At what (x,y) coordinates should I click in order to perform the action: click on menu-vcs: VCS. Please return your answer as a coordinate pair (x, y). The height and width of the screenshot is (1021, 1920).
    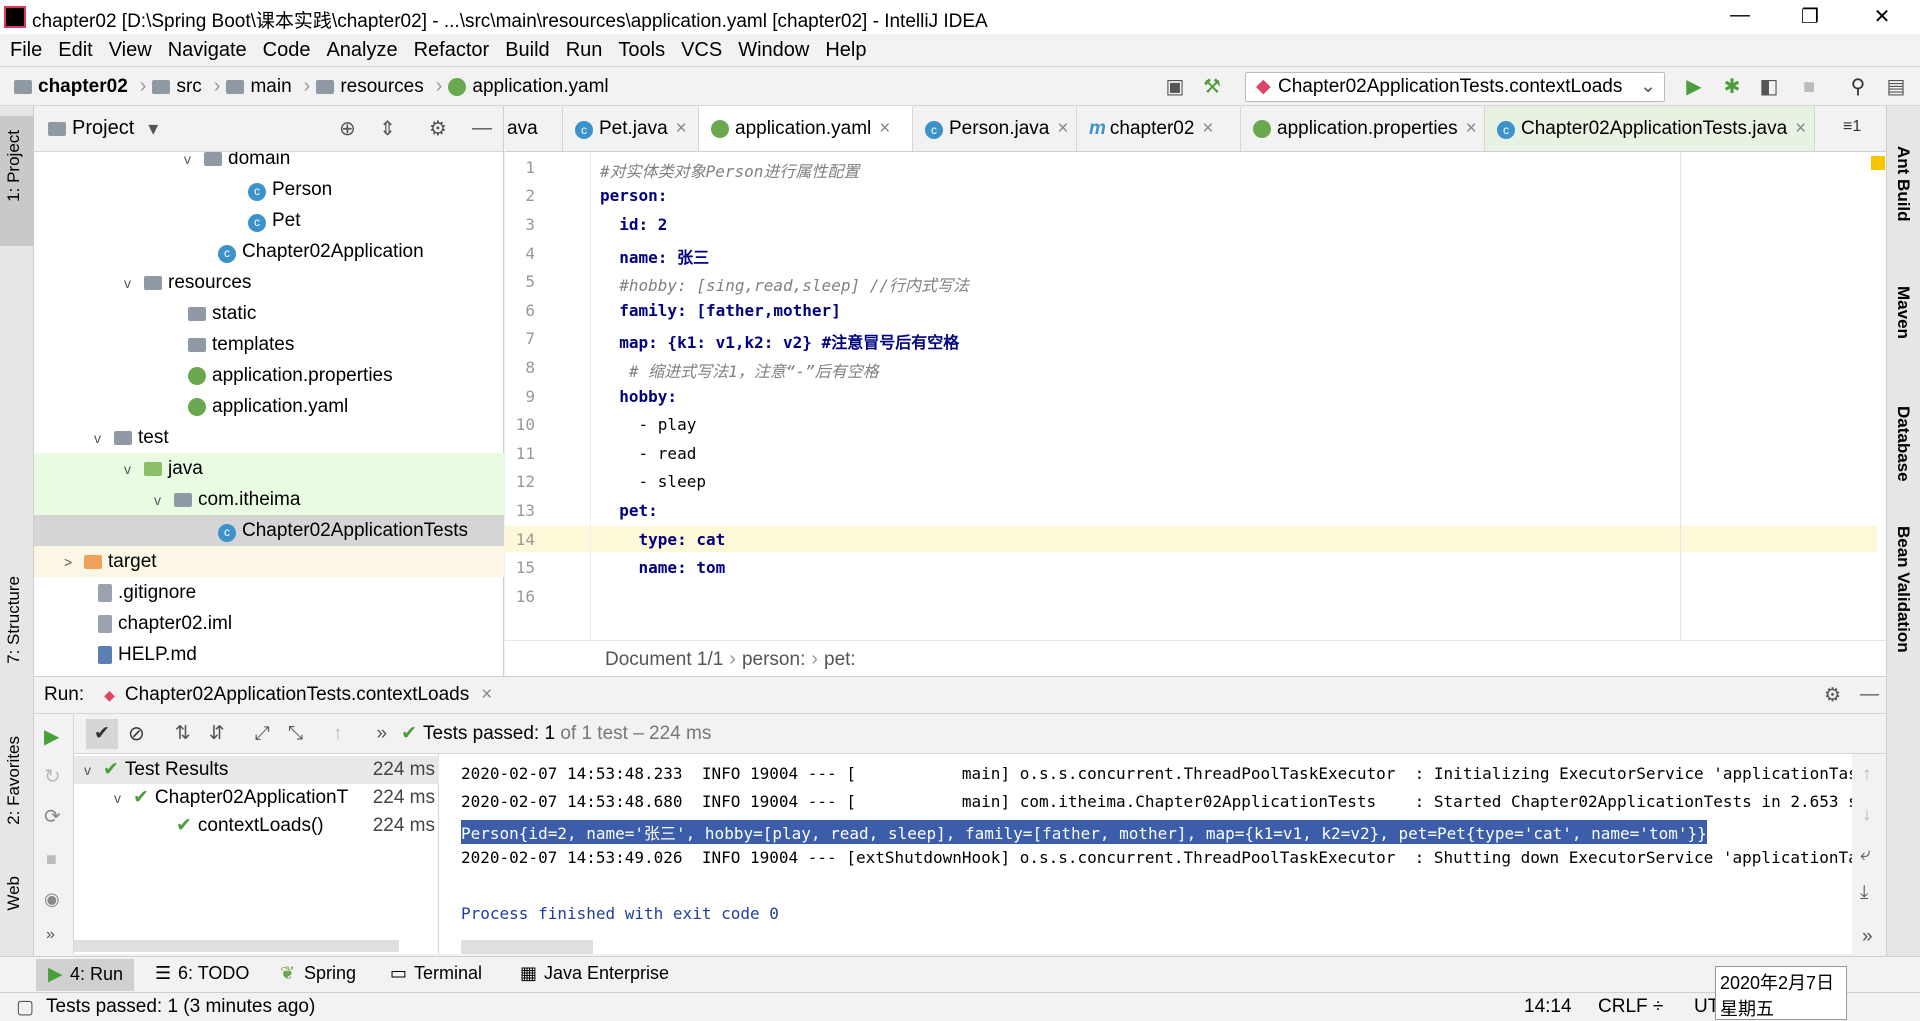
    Looking at the image, I should click on (701, 50).